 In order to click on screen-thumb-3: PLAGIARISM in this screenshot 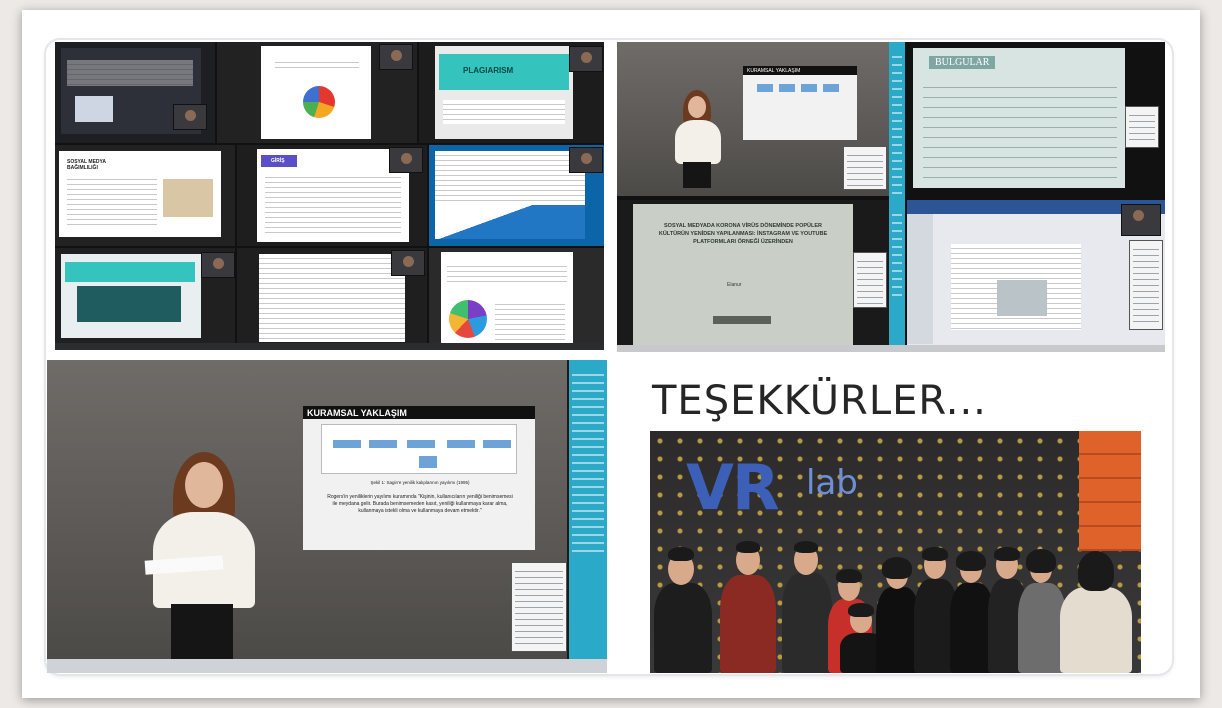, I will do `click(511, 92)`.